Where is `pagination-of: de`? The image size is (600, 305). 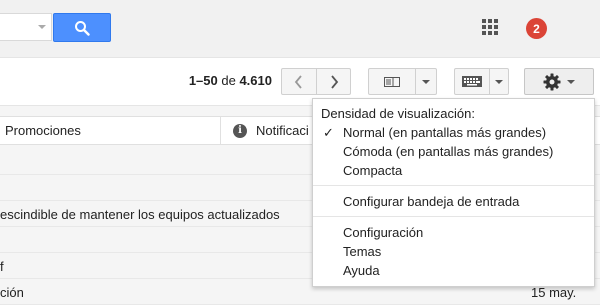
pagination-of: de is located at coordinates (228, 80).